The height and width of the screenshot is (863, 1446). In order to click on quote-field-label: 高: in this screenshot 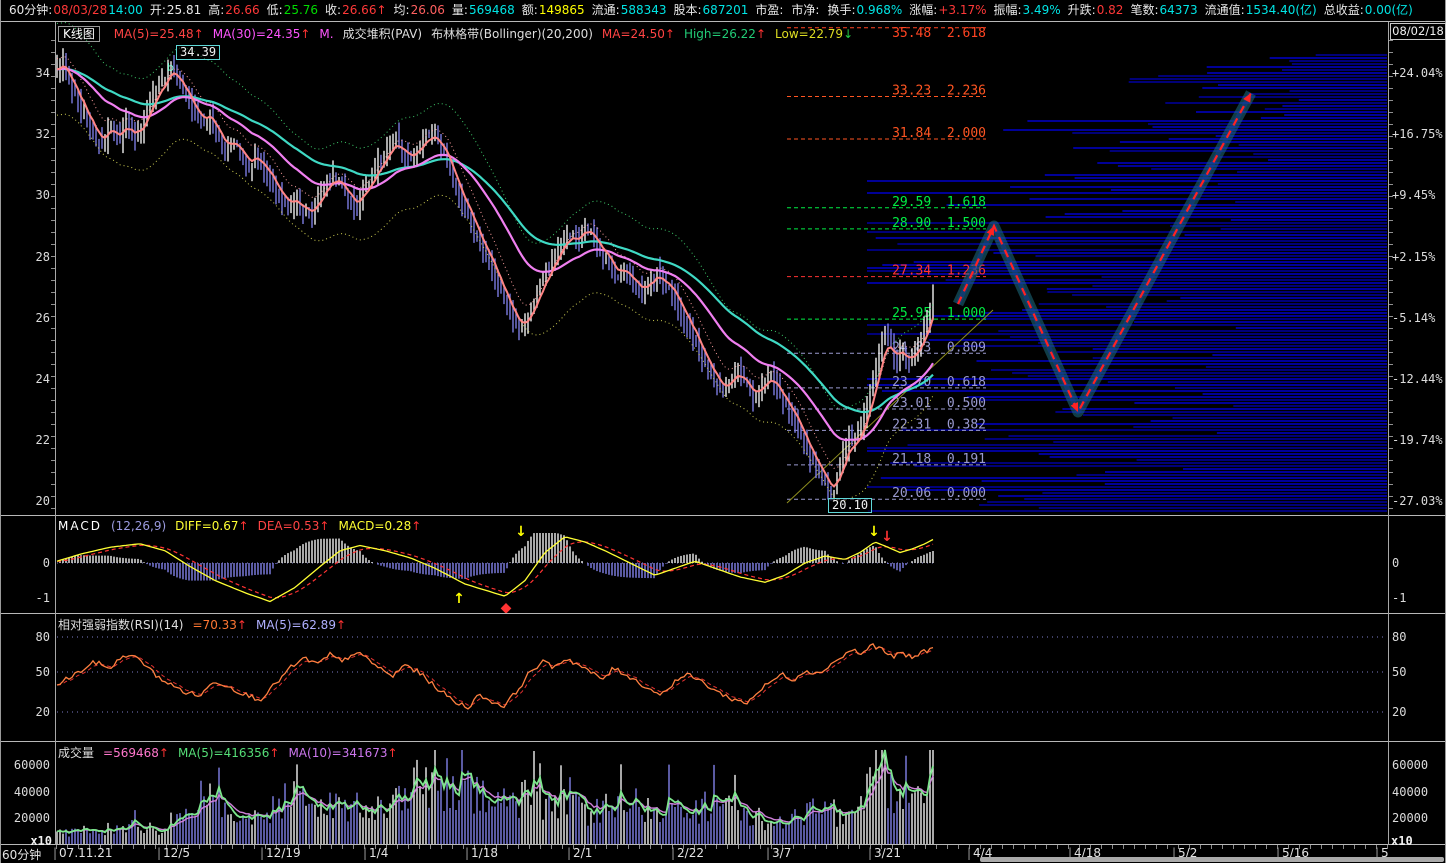, I will do `click(216, 10)`.